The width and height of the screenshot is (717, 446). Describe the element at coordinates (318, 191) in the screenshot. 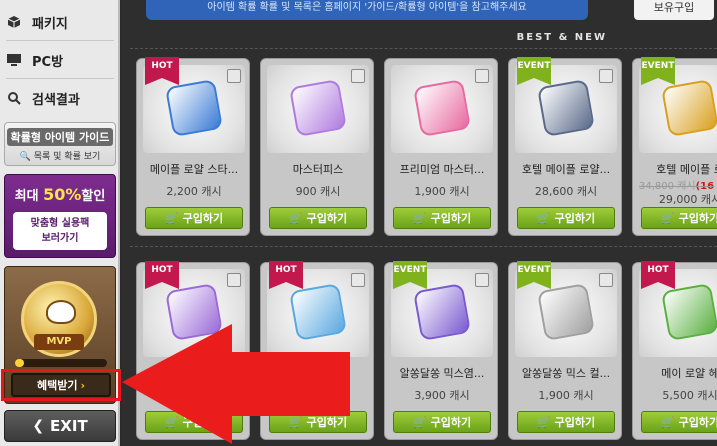

I see `product-price: 900 캐시` at that location.